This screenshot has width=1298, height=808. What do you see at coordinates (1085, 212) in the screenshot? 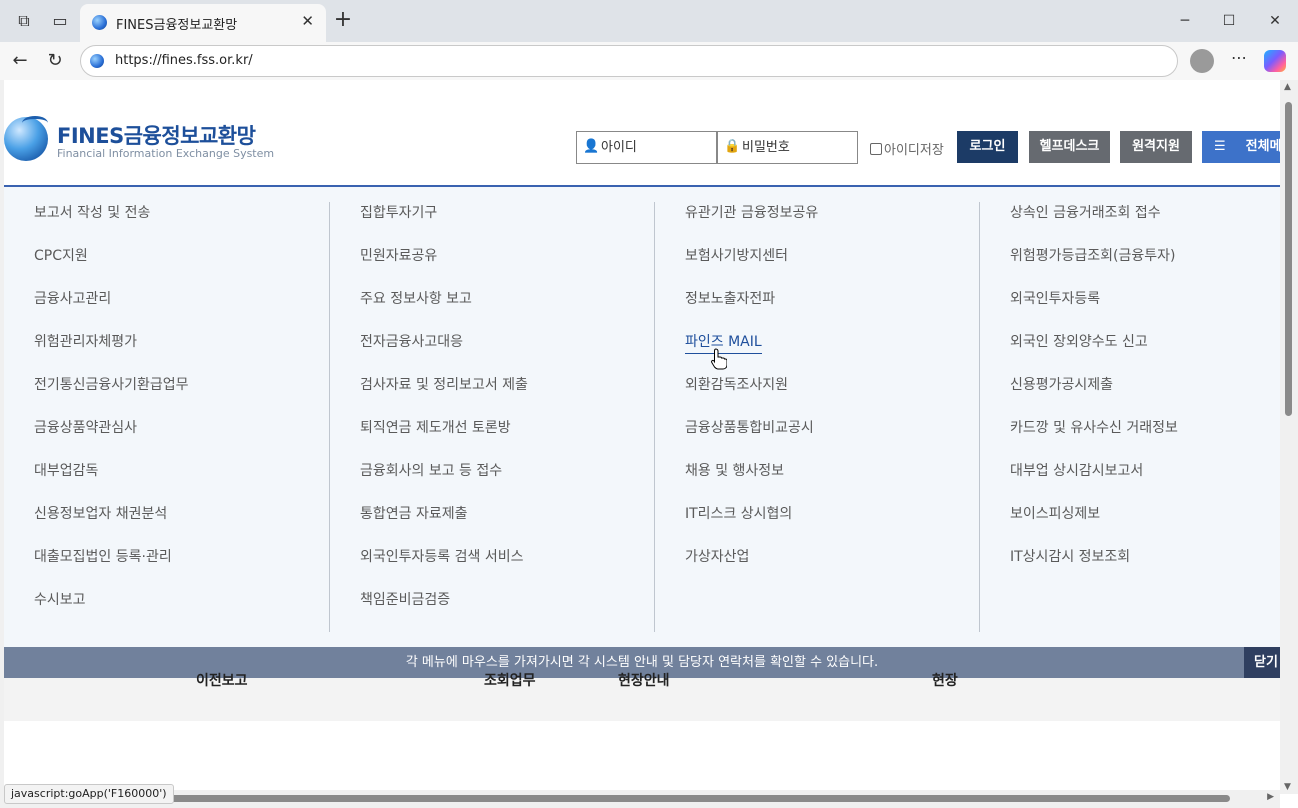
I see `menu-item: 상속인 금융거래조회 접수` at bounding box center [1085, 212].